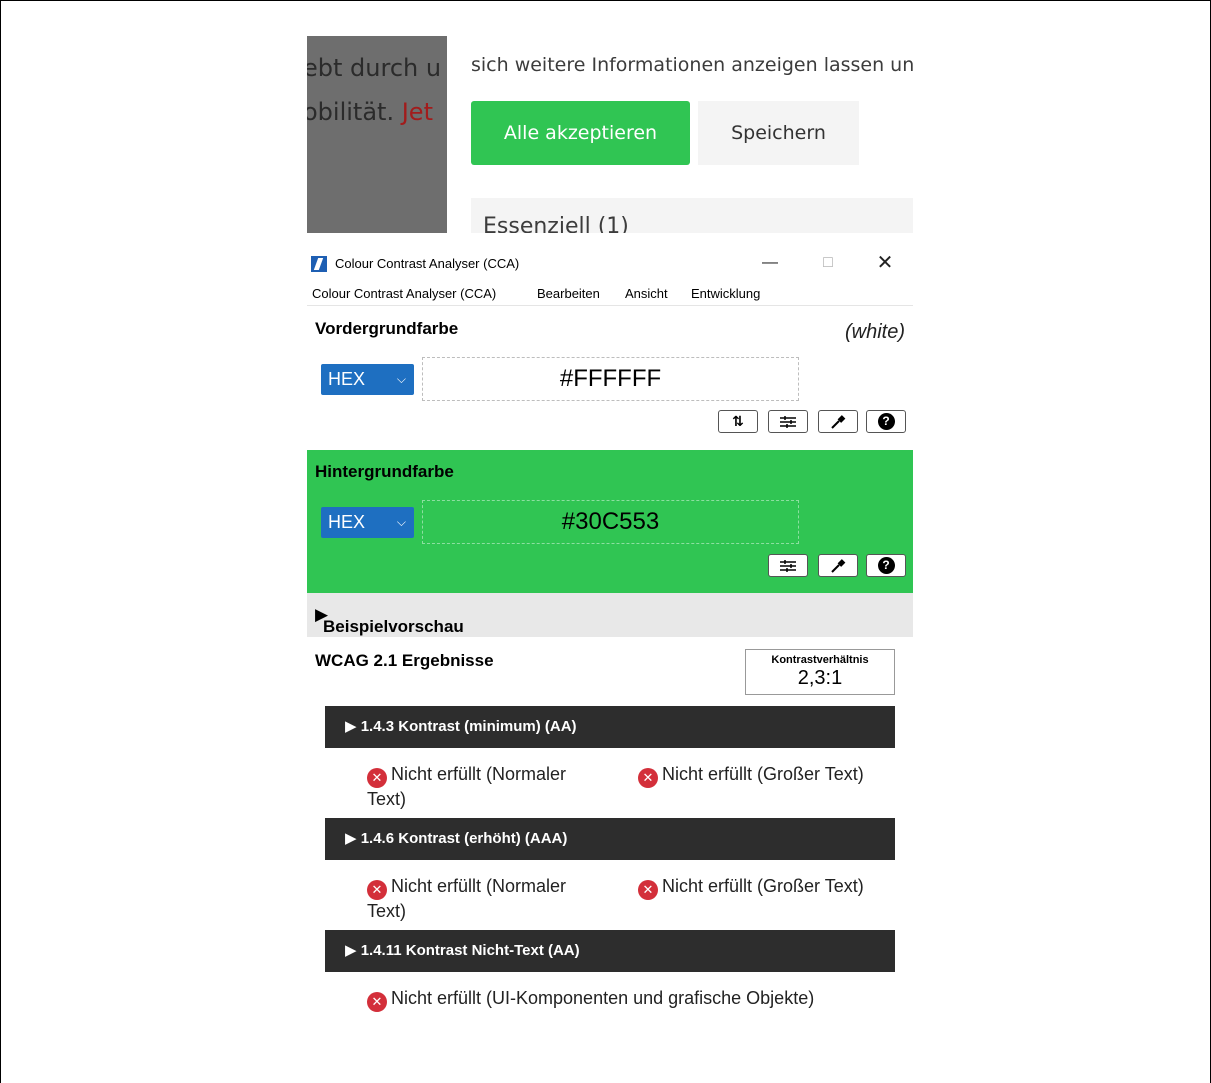 This screenshot has width=1211, height=1083. What do you see at coordinates (610, 615) in the screenshot?
I see `preview-toggle: ▶ Beispielvorschau` at bounding box center [610, 615].